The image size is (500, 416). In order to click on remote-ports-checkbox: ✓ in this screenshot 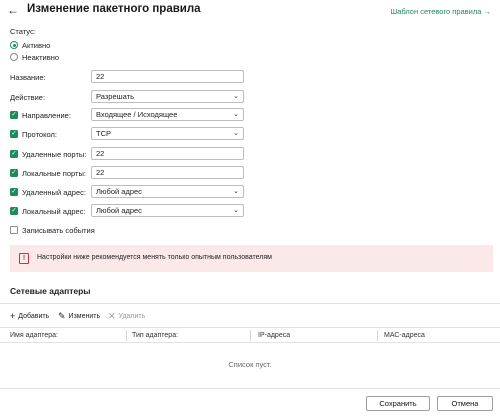, I will do `click(14, 154)`.